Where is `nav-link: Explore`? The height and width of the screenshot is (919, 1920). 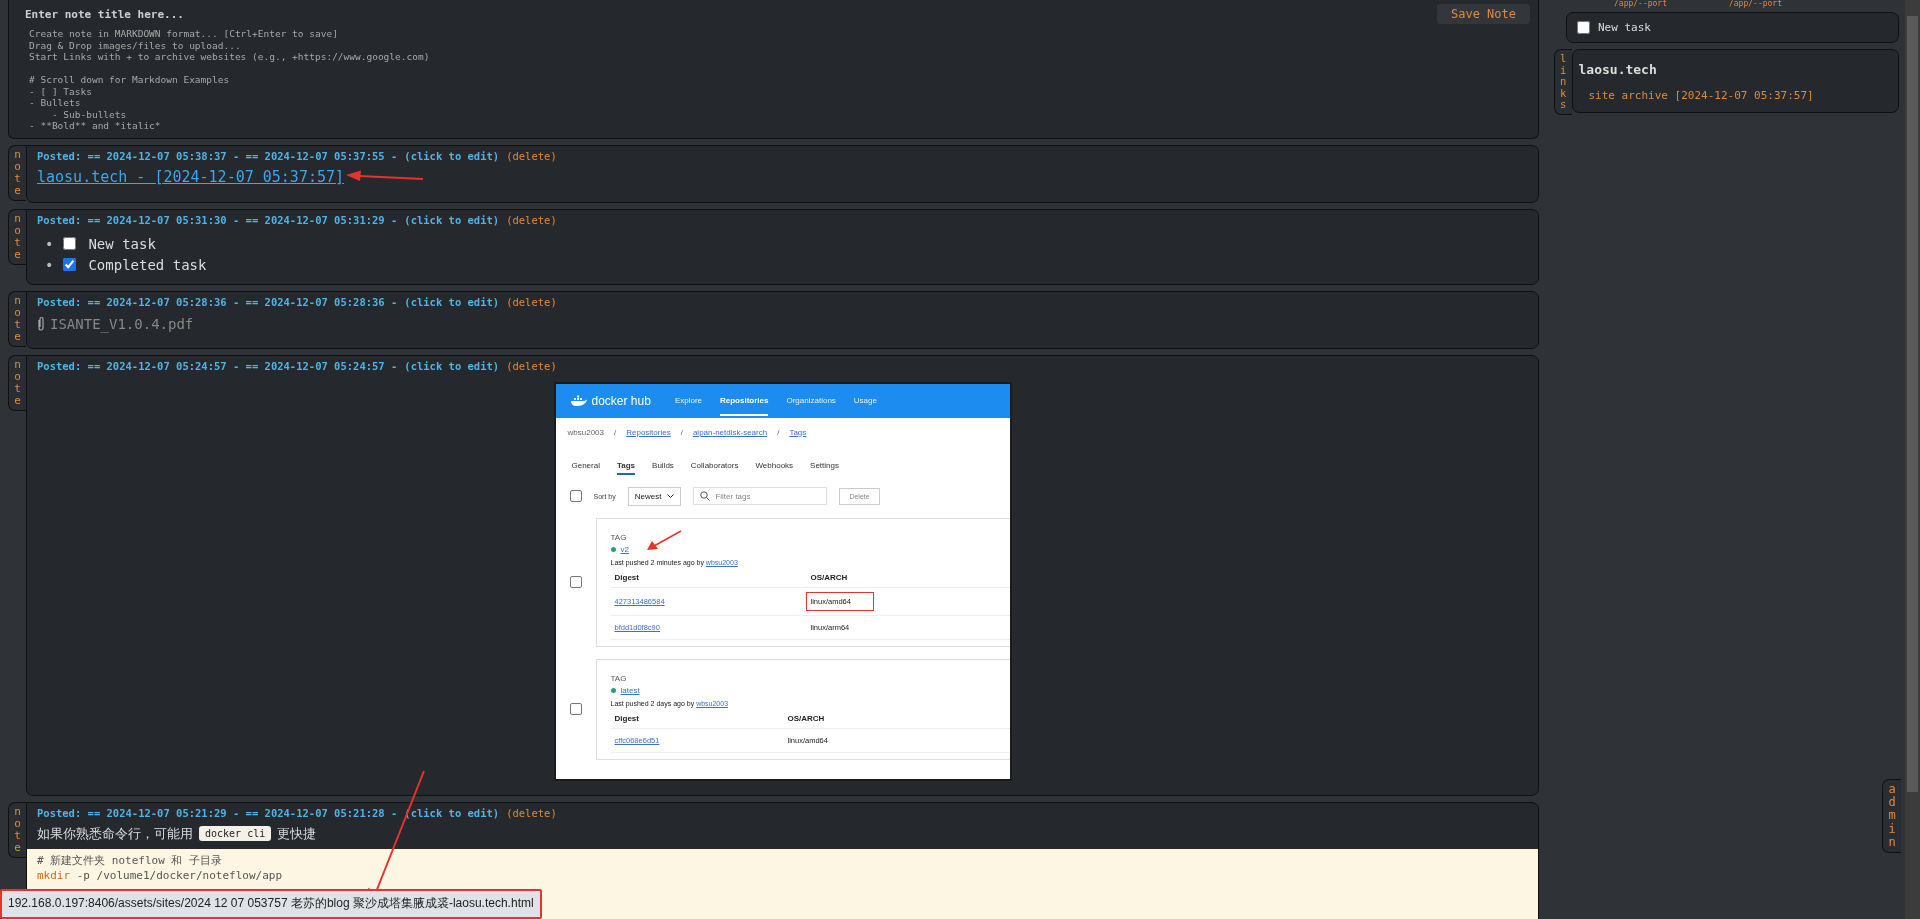 nav-link: Explore is located at coordinates (688, 400).